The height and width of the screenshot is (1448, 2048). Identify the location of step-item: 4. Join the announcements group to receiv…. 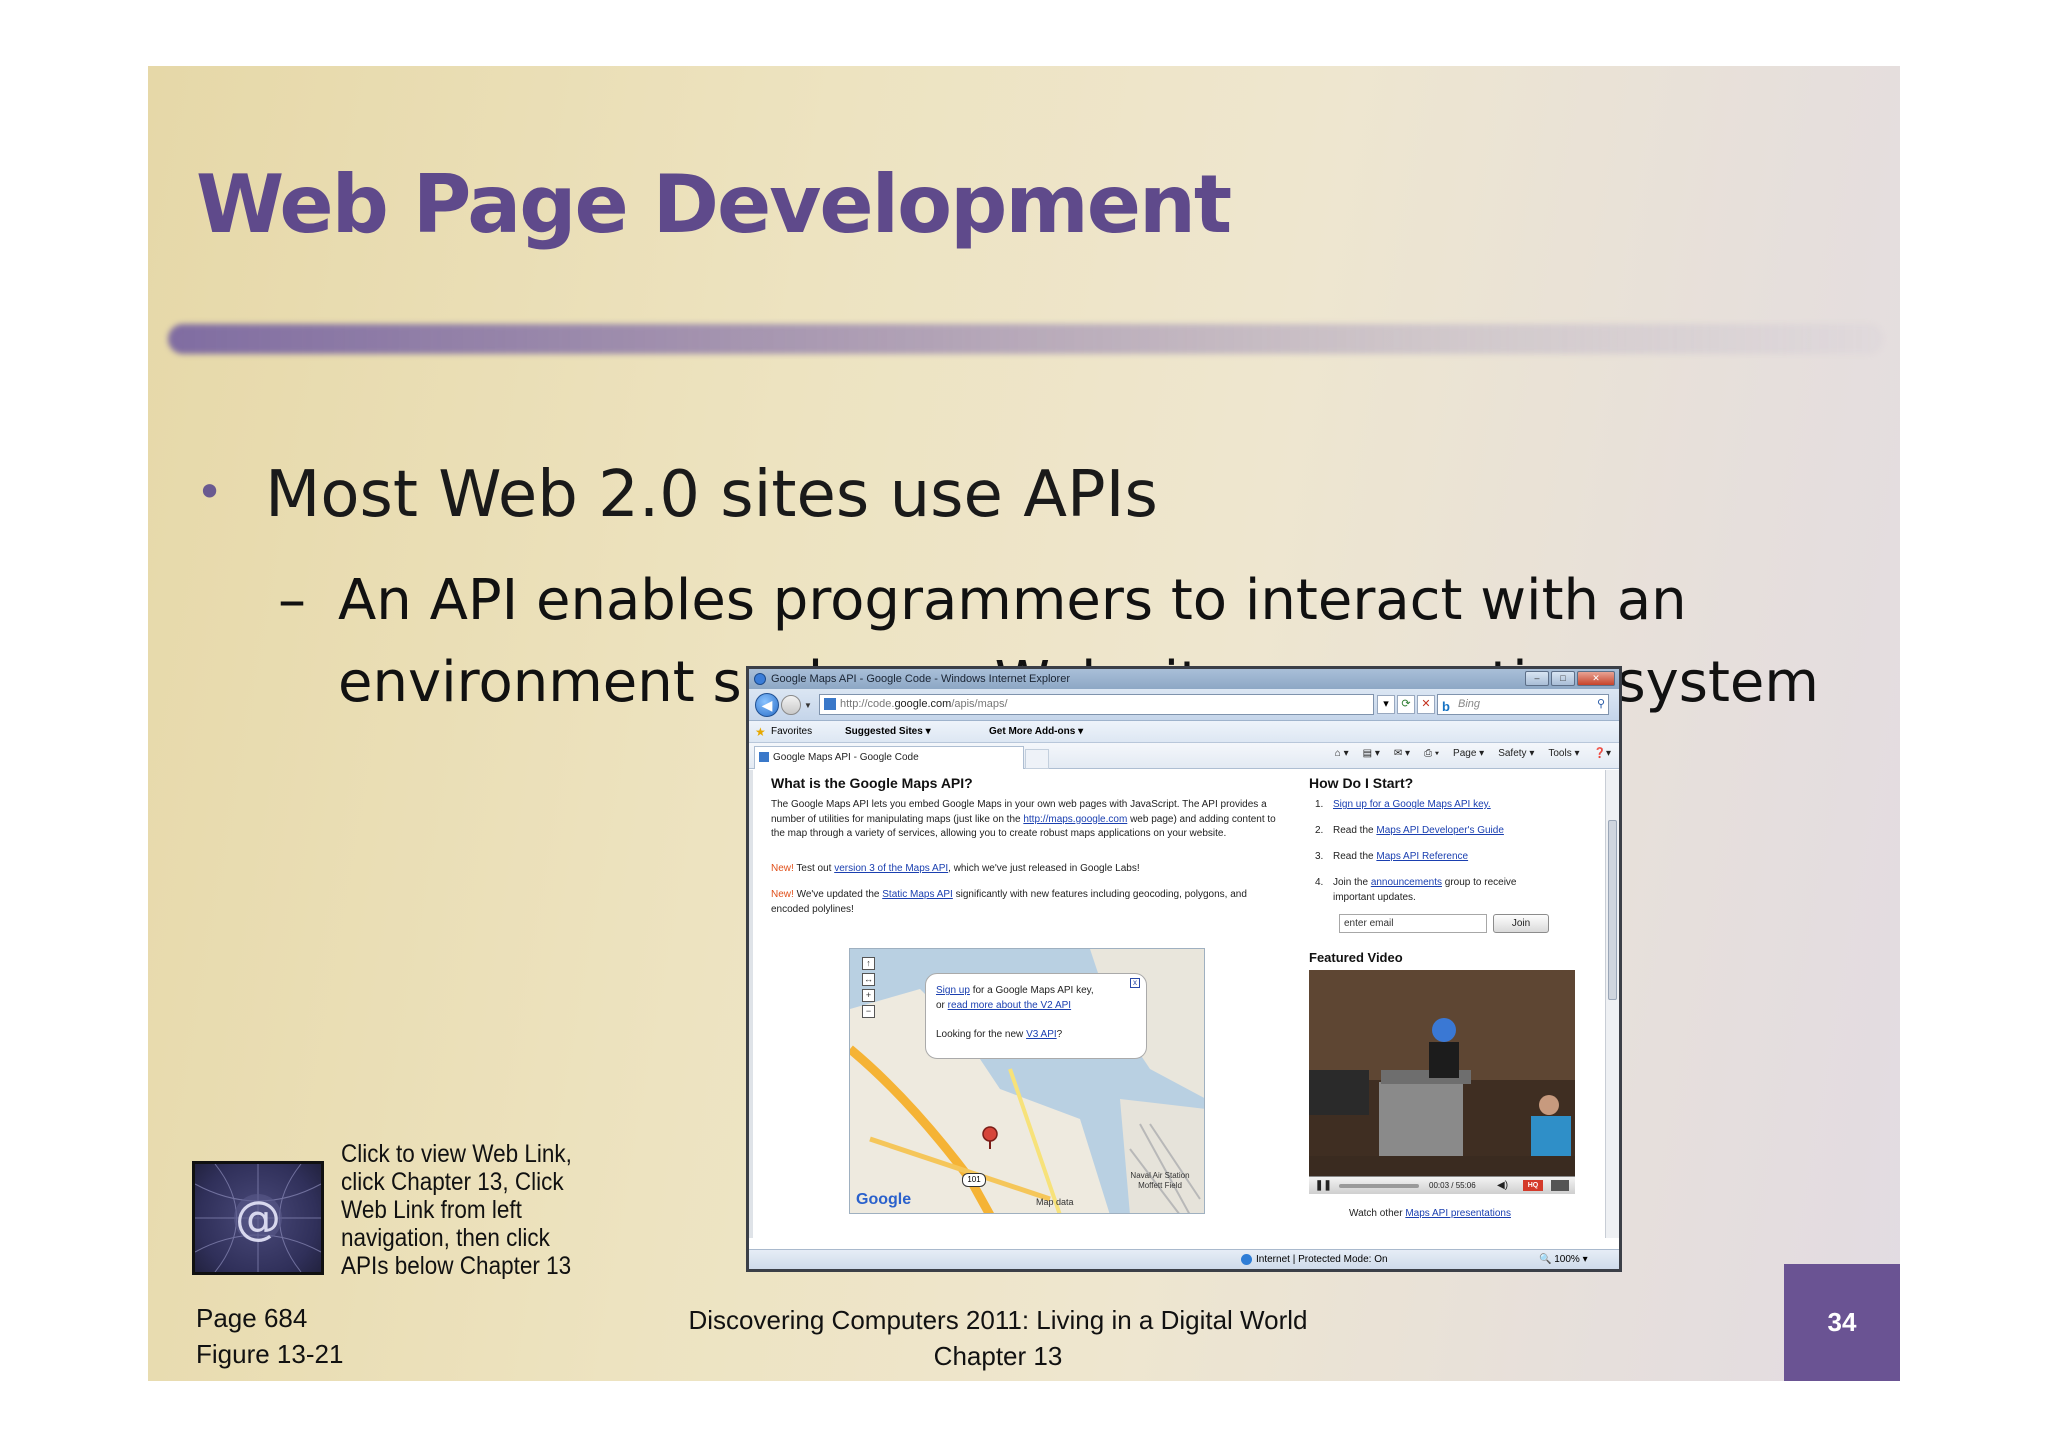
(1425, 890).